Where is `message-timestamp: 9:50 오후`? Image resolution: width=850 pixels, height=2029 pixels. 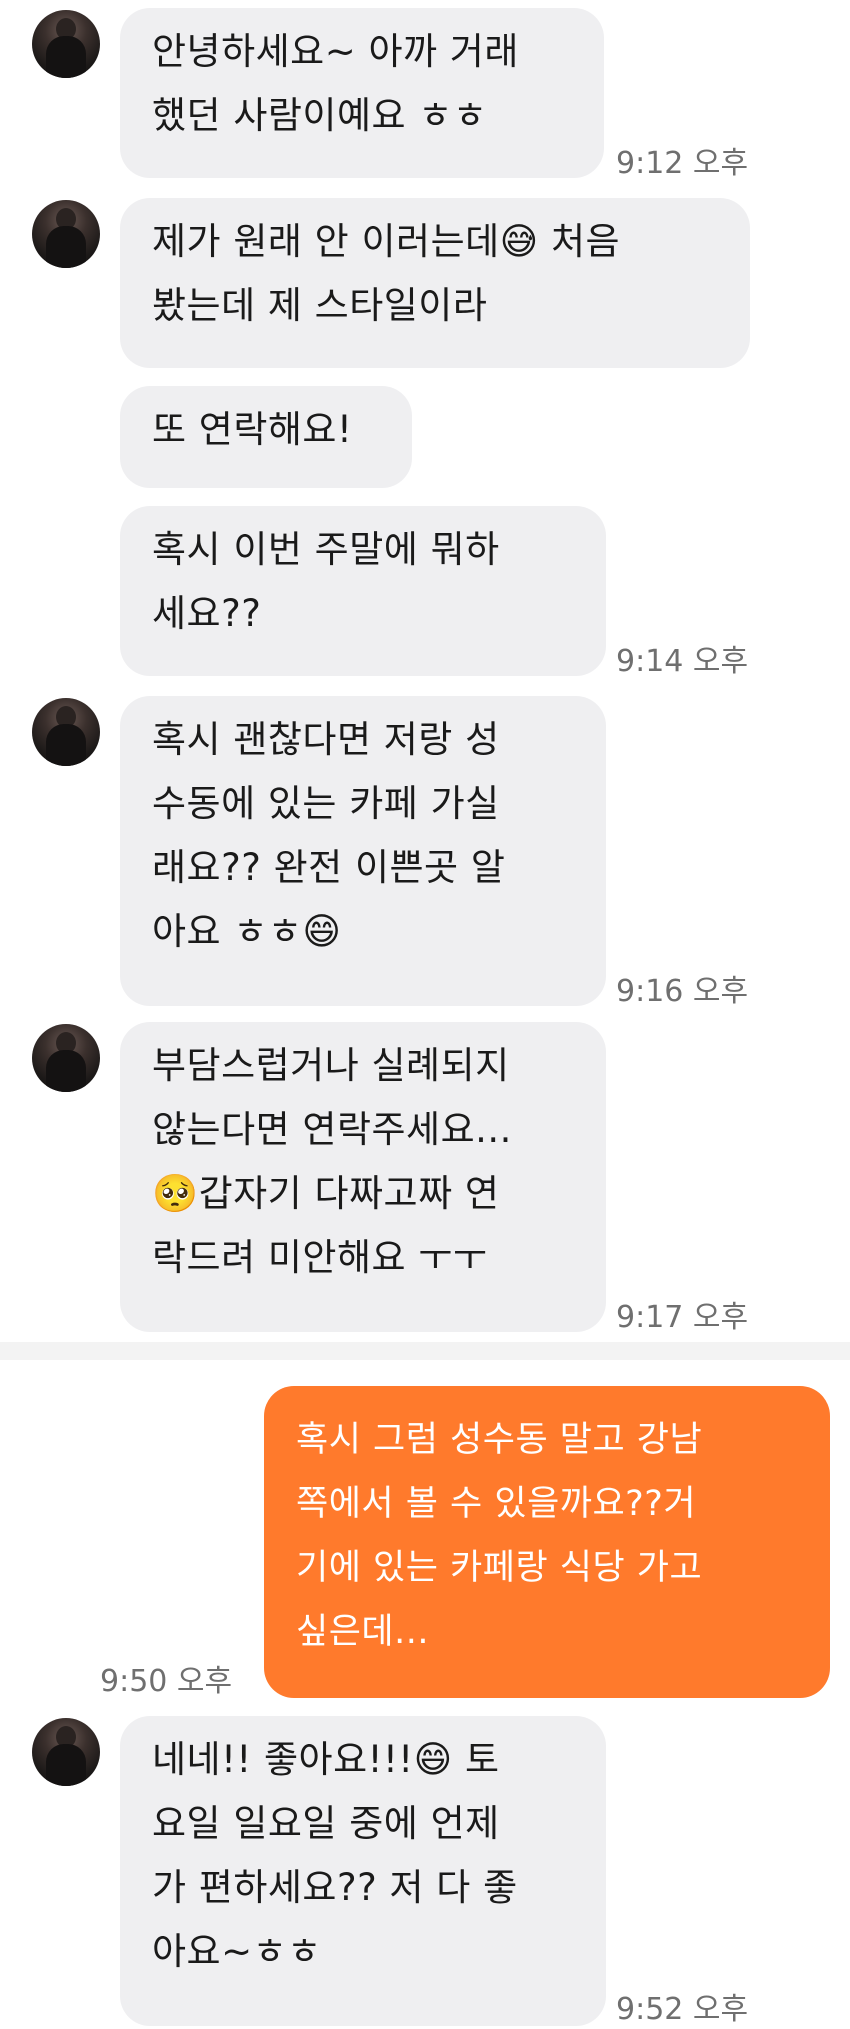
message-timestamp: 9:50 오후 is located at coordinates (166, 1681).